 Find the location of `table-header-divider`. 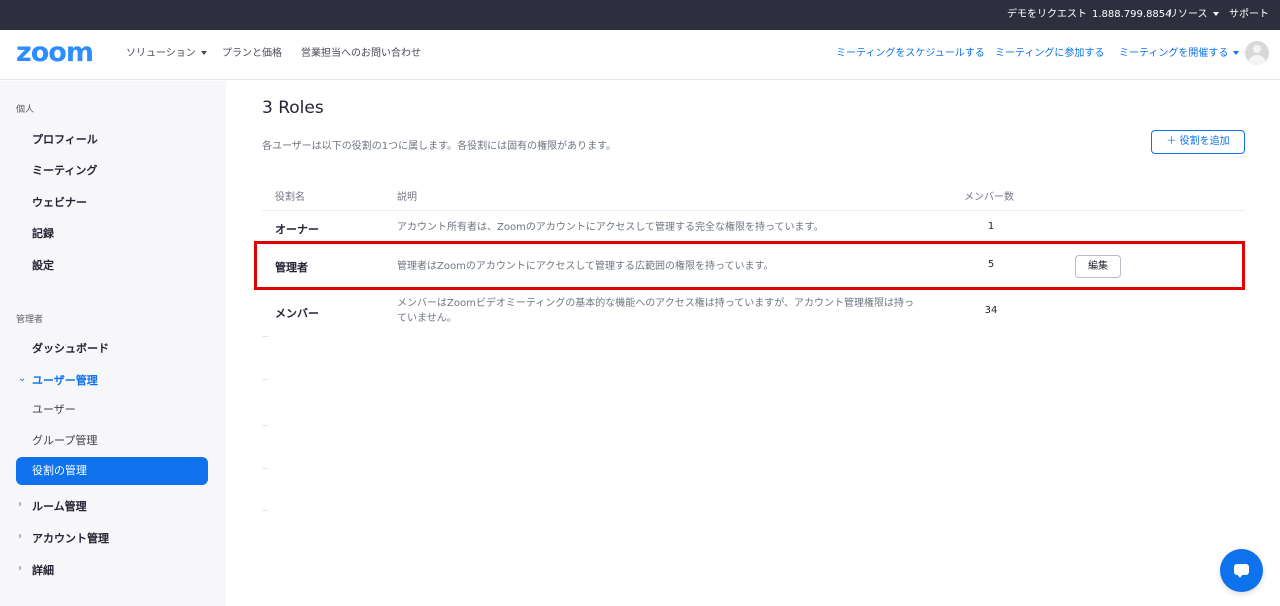

table-header-divider is located at coordinates (753, 210).